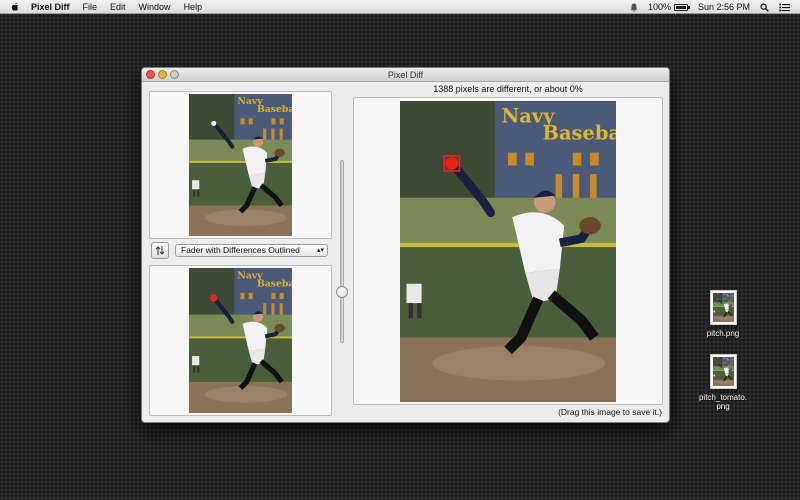  I want to click on desktop-file-pitch: pitch.png, so click(723, 314).